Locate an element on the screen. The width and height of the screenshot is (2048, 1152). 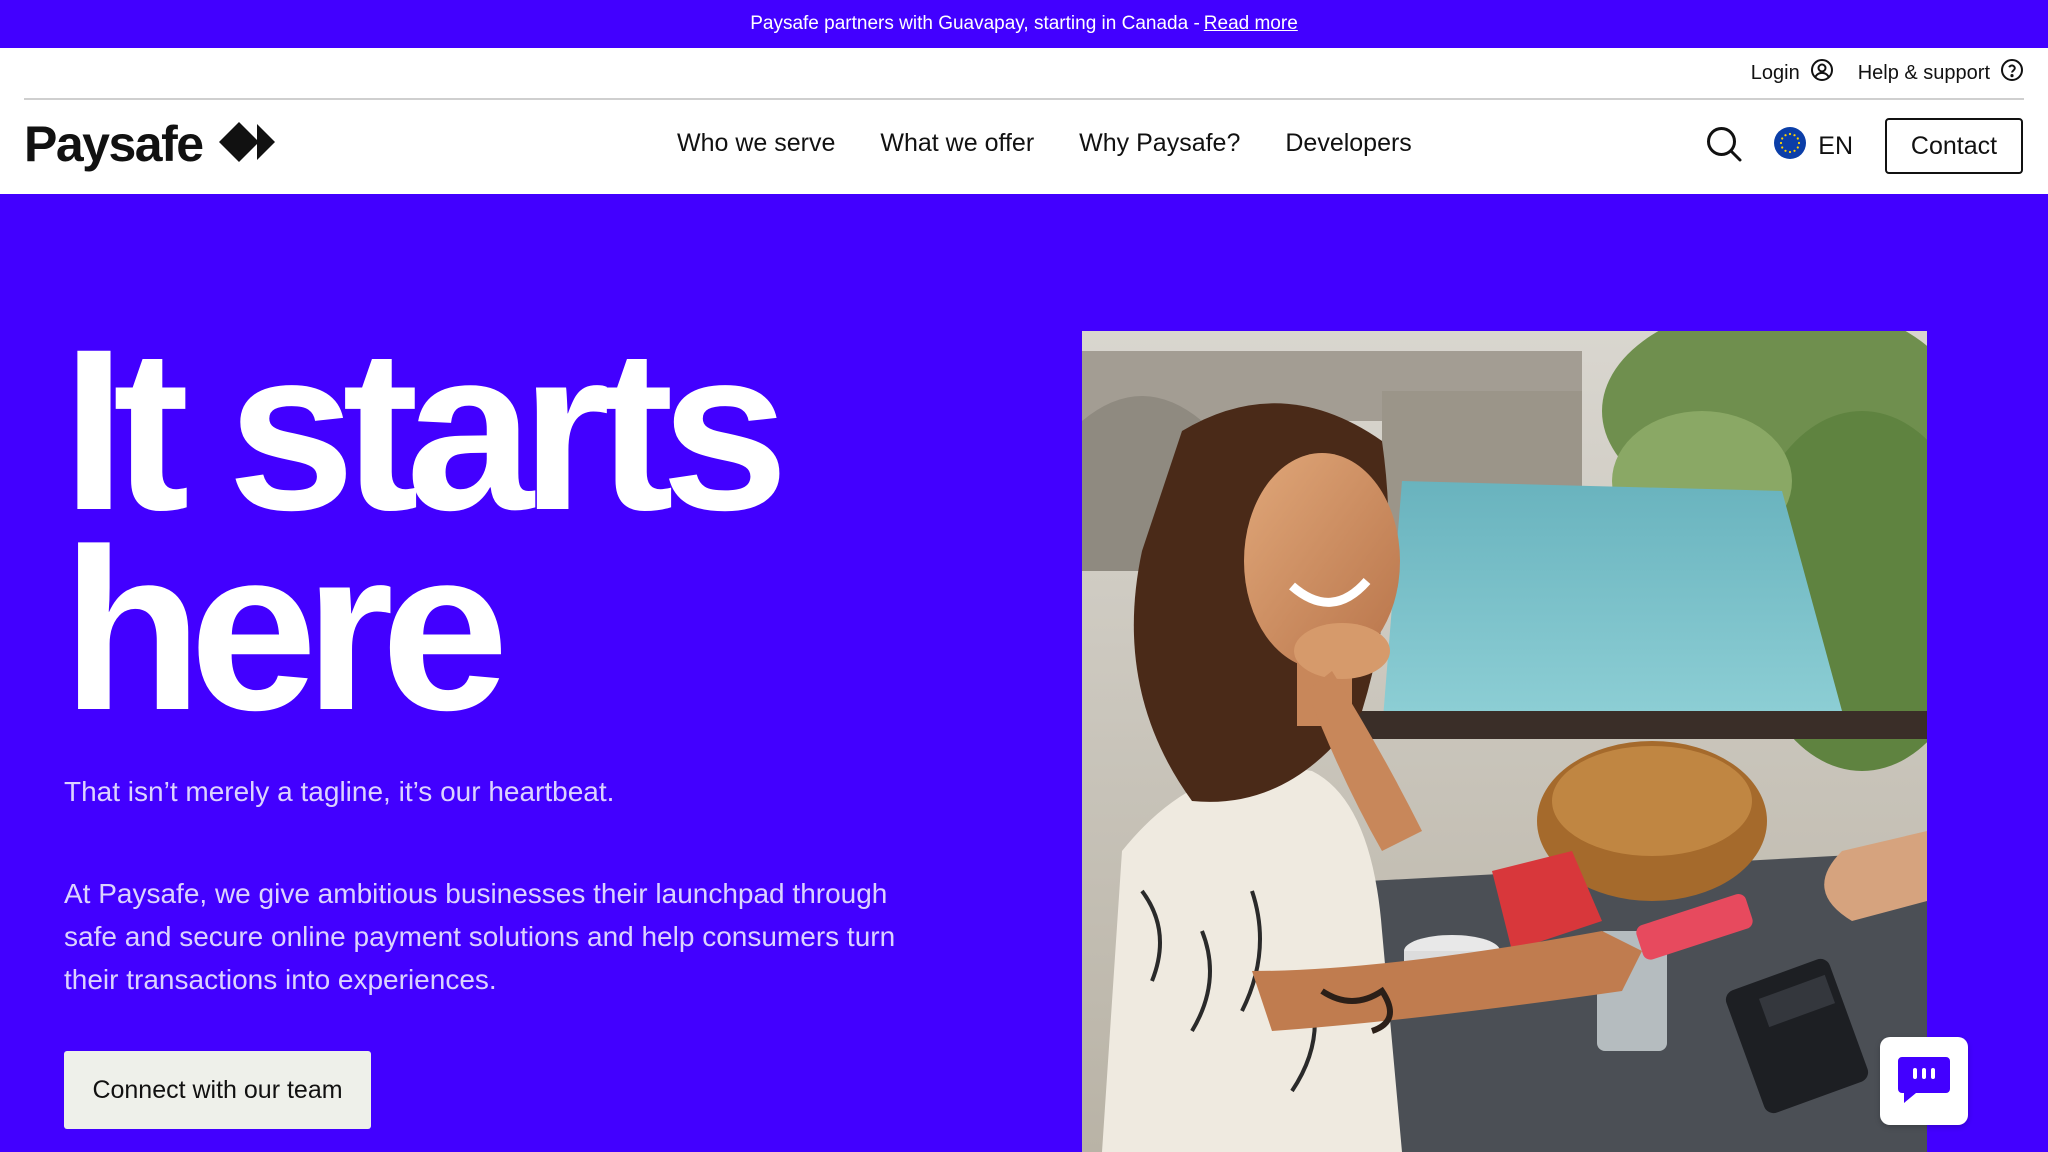
search-icon is located at coordinates (1724, 146).